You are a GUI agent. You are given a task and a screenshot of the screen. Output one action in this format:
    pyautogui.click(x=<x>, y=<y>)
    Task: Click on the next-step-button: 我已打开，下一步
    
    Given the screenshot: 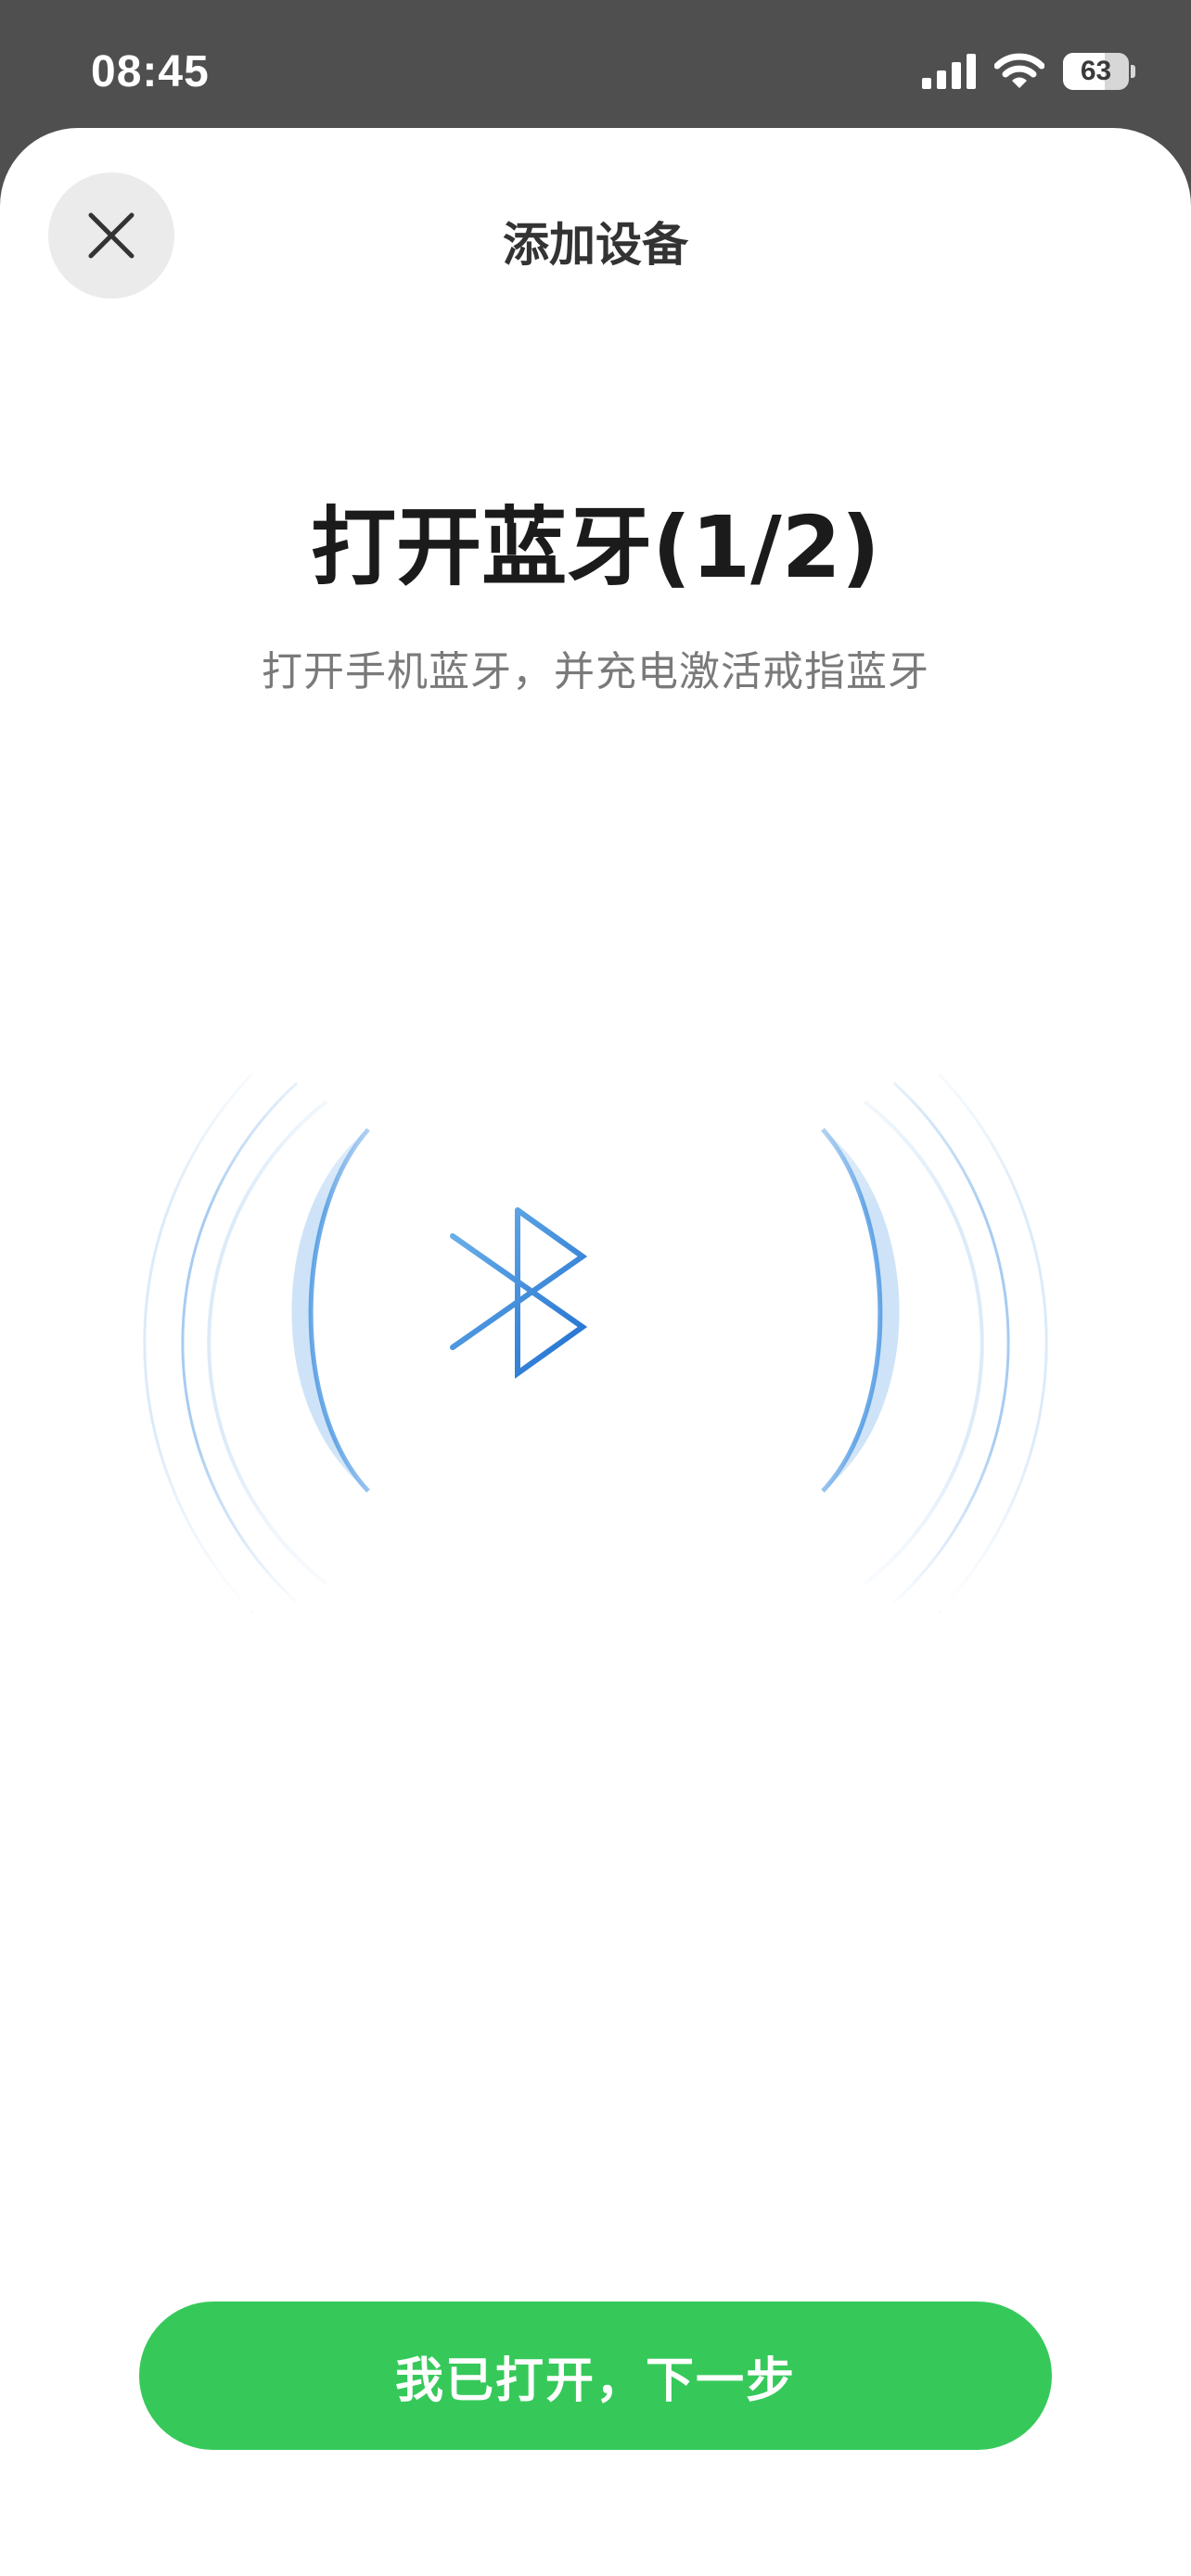 What is the action you would take?
    pyautogui.click(x=595, y=2376)
    